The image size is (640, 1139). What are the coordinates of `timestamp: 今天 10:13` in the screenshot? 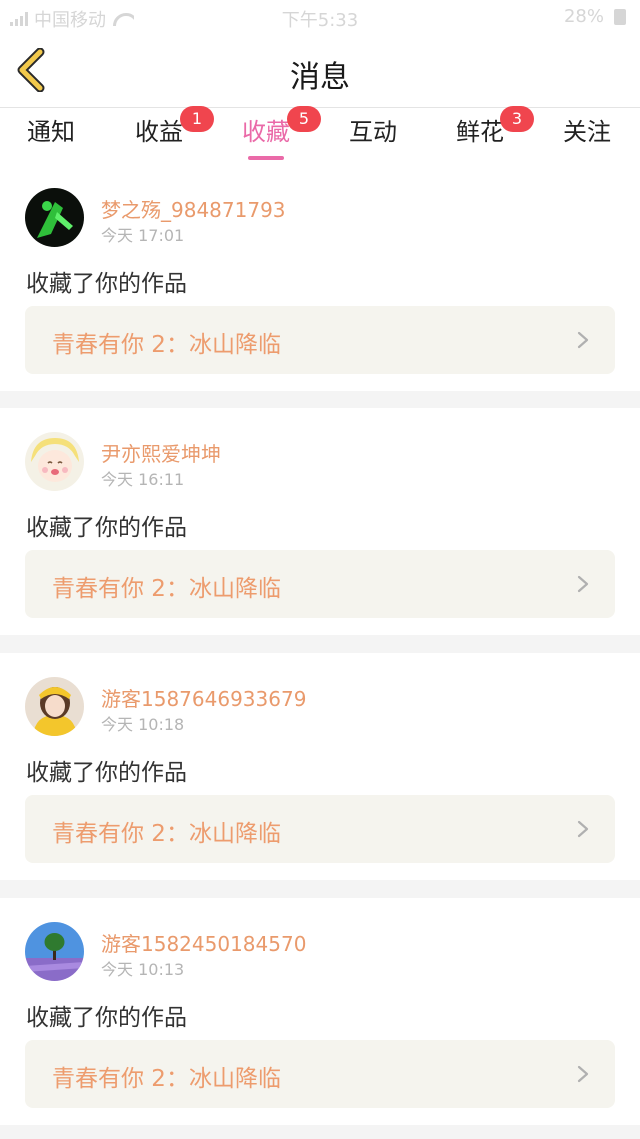 It's located at (143, 969).